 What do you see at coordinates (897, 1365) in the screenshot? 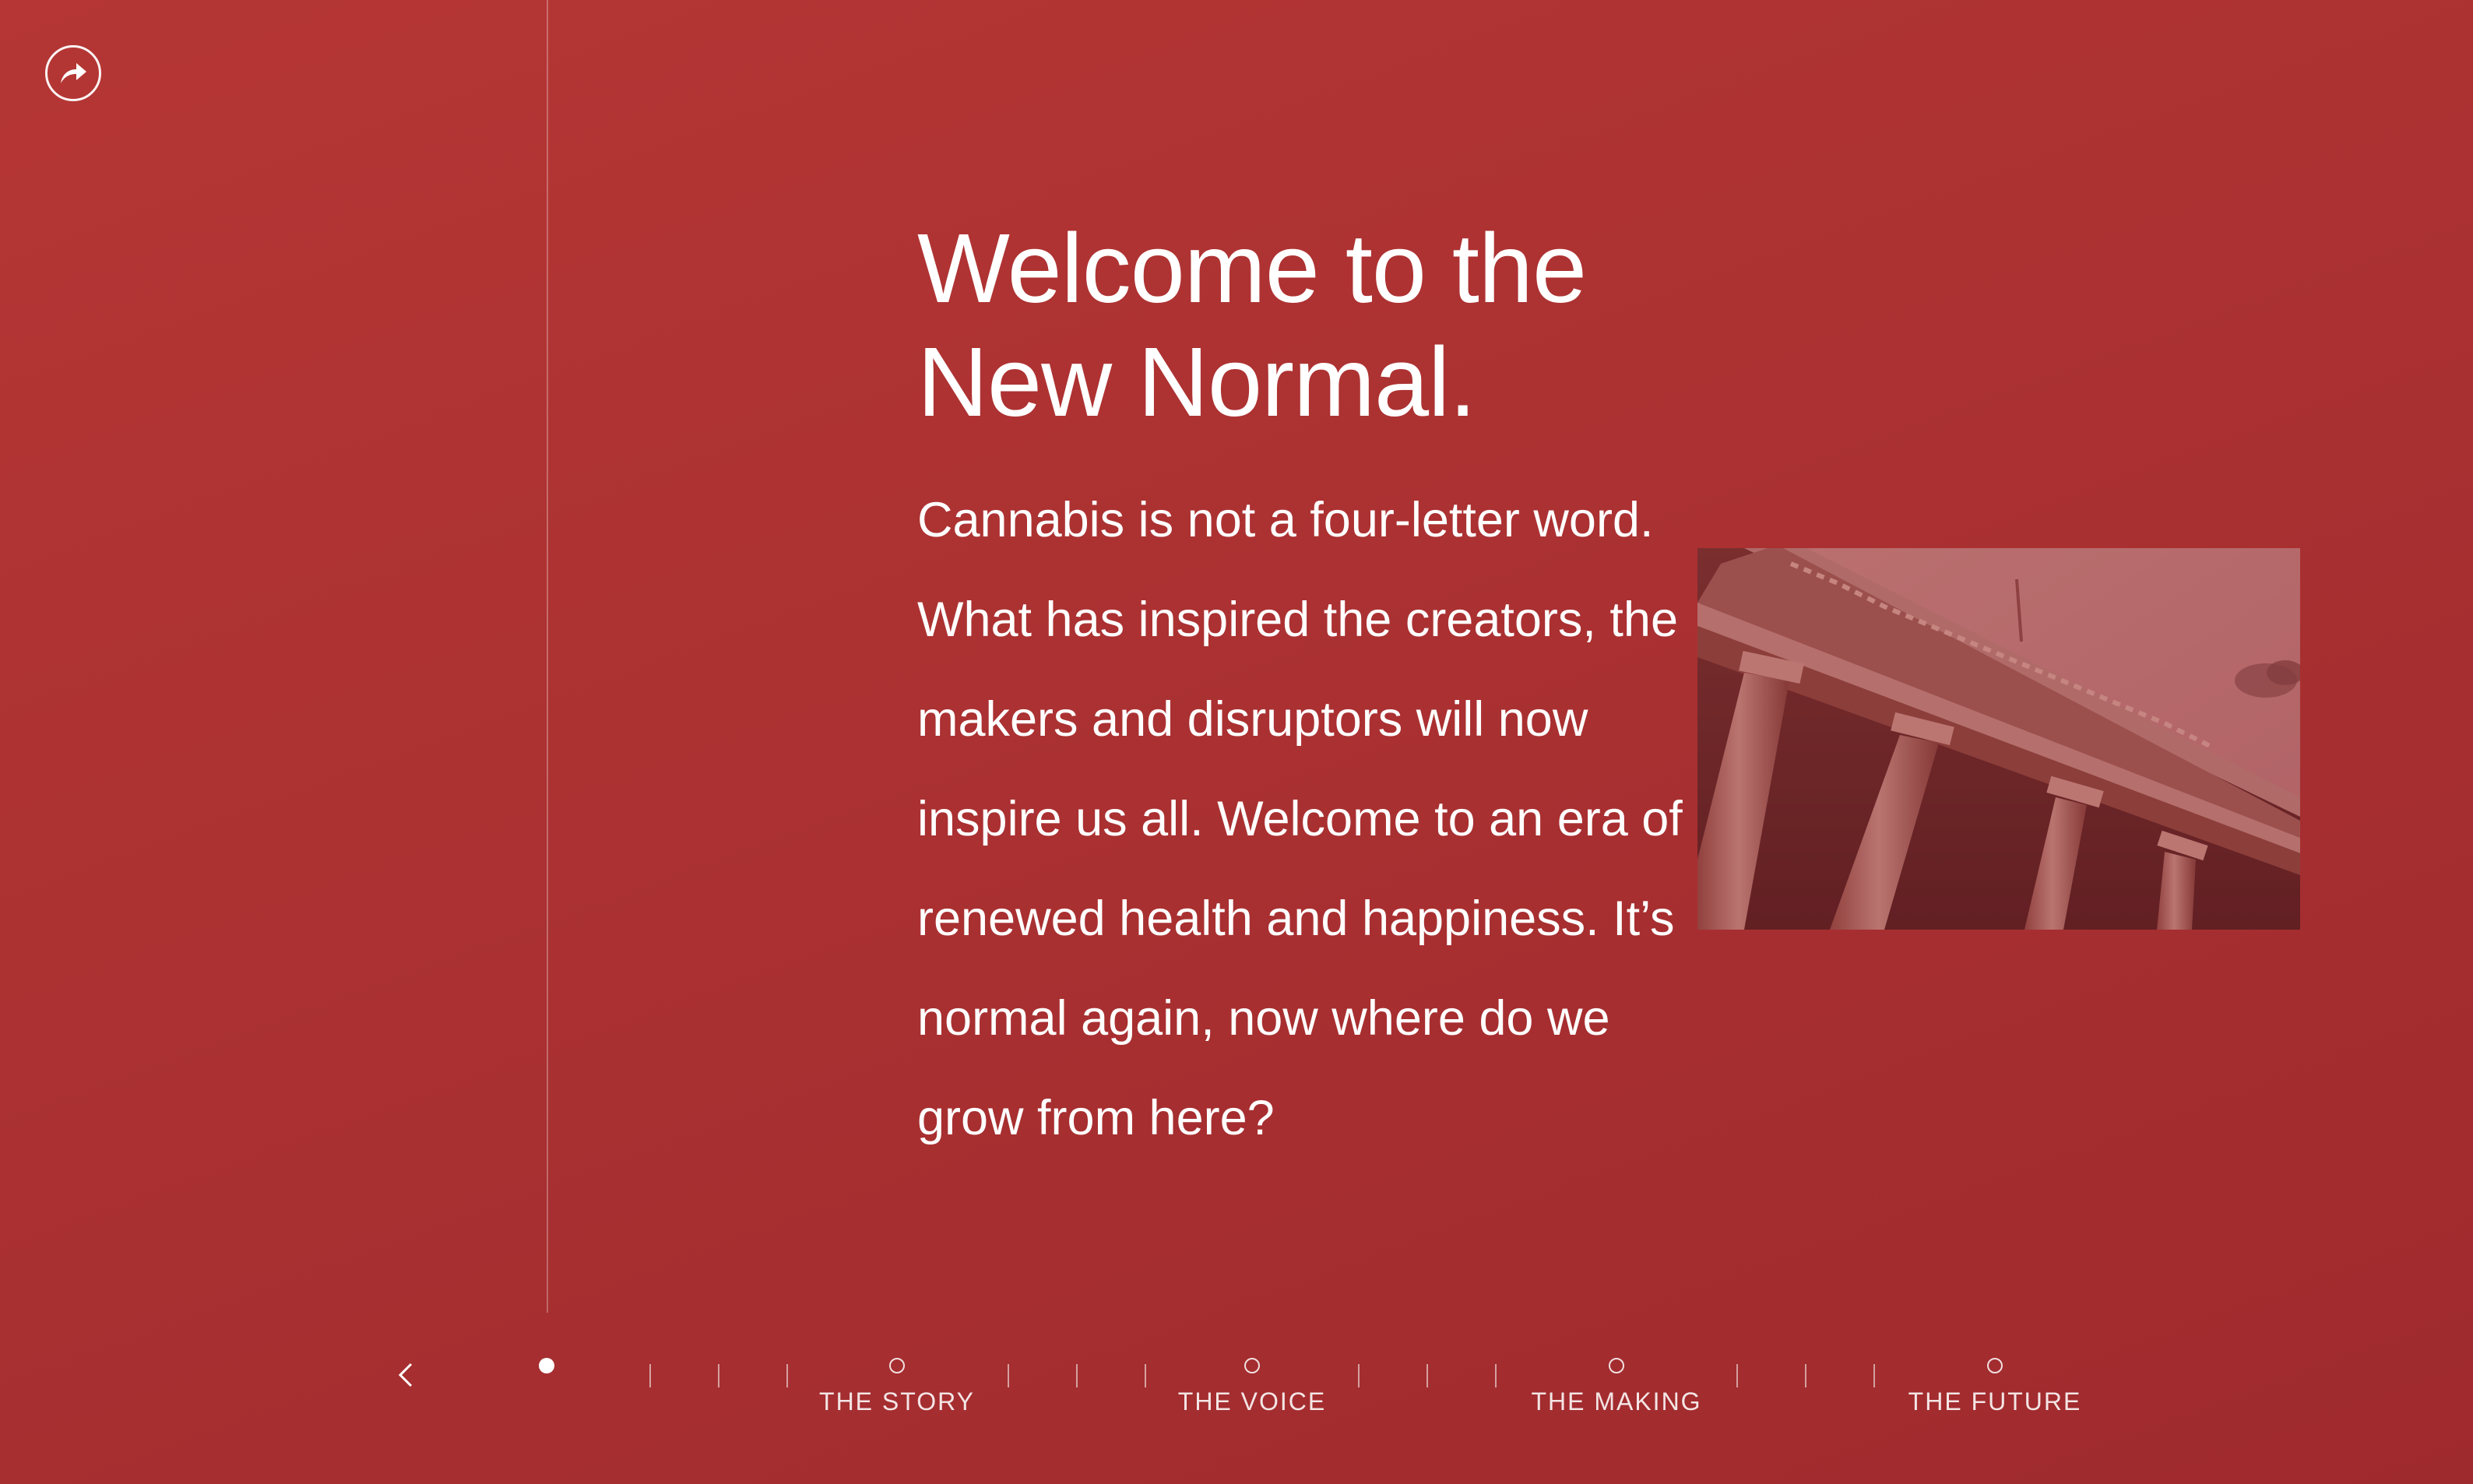
I see `nav-dot-story` at bounding box center [897, 1365].